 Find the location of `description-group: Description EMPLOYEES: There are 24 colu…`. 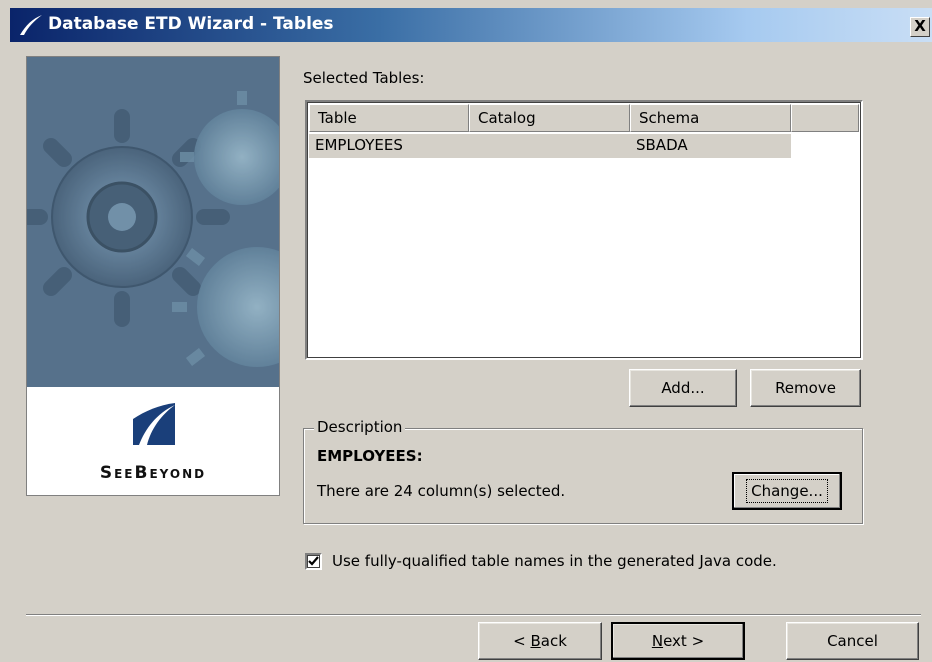

description-group: Description EMPLOYEES: There are 24 colu… is located at coordinates (583, 471).